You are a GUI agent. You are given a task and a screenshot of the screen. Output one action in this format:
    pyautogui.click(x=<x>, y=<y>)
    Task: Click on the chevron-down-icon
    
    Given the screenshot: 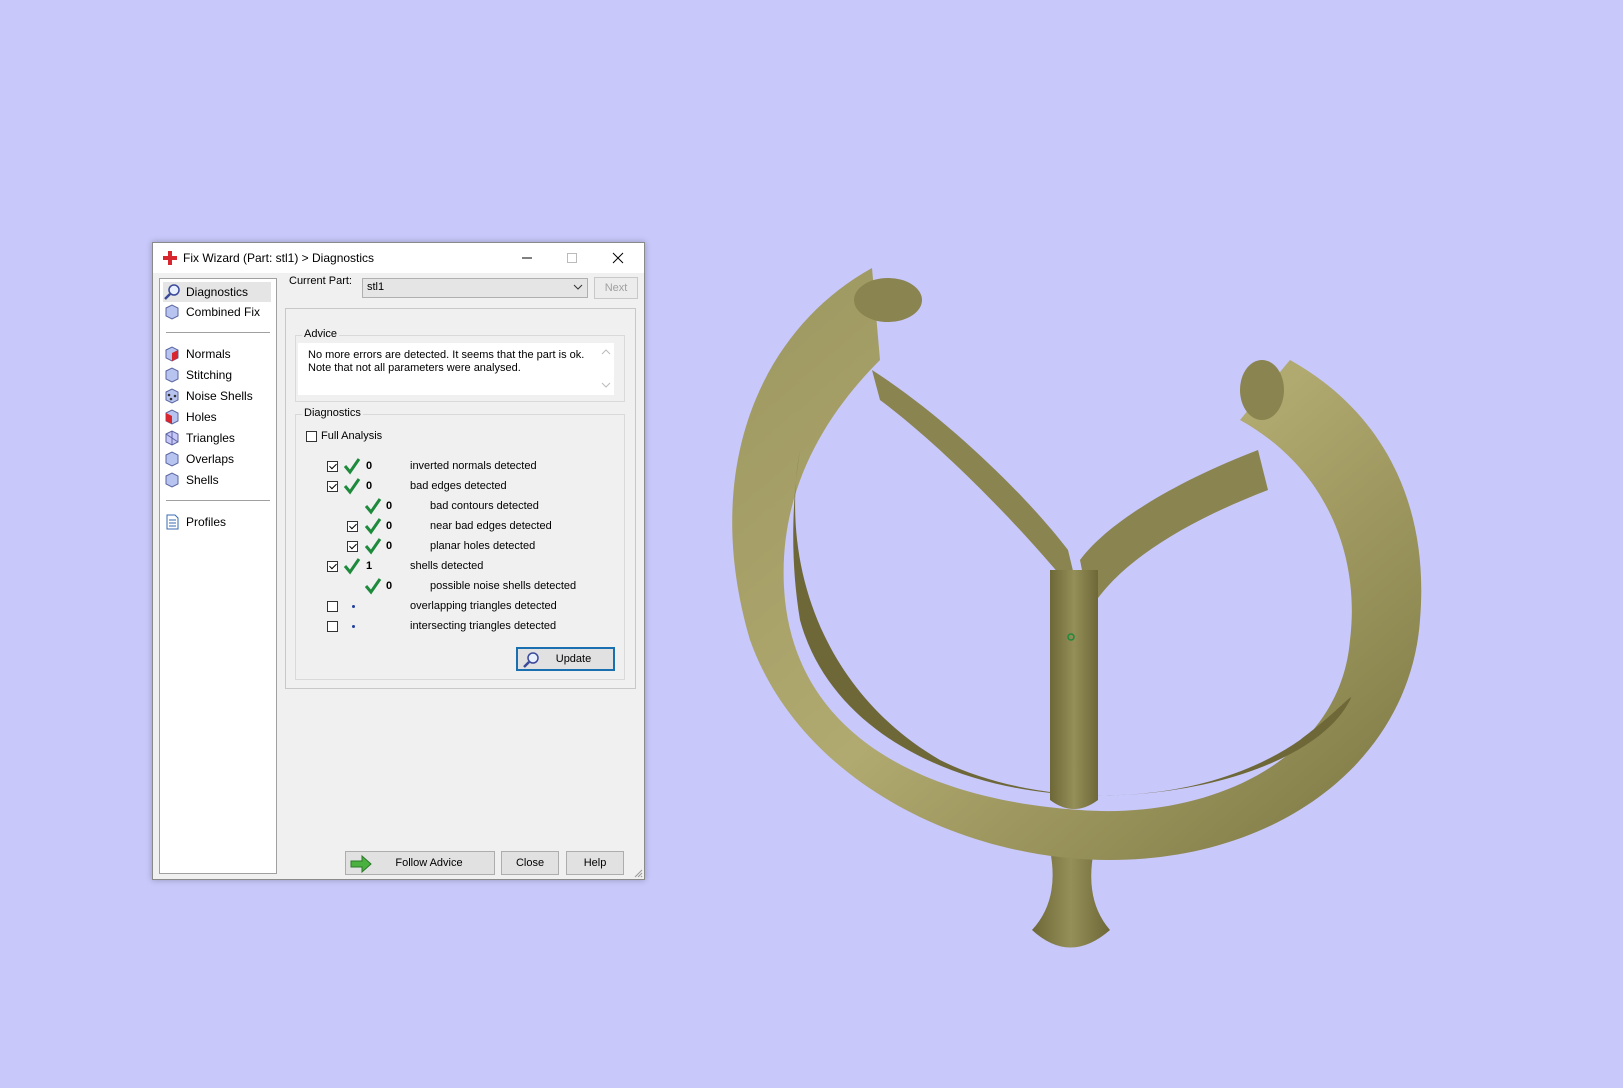 What is the action you would take?
    pyautogui.click(x=578, y=287)
    